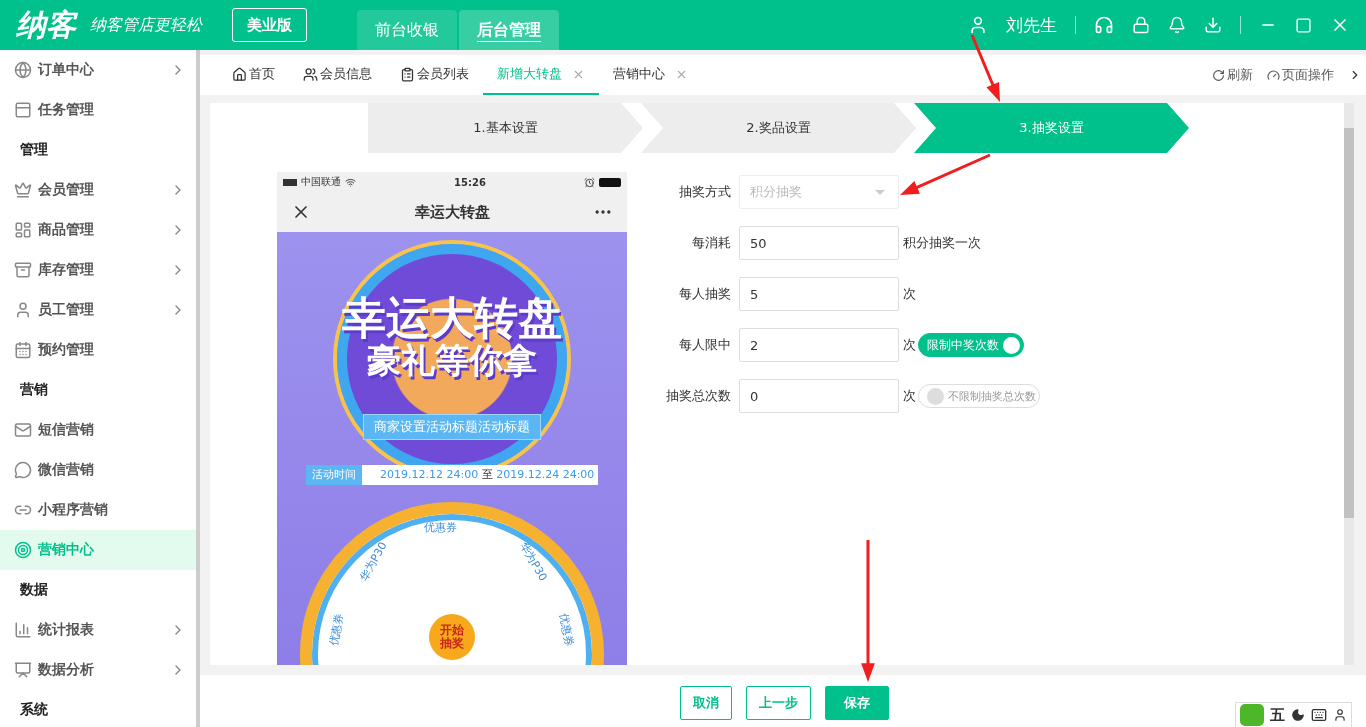  Describe the element at coordinates (98, 390) in the screenshot. I see `sidebar-section: 营销` at that location.